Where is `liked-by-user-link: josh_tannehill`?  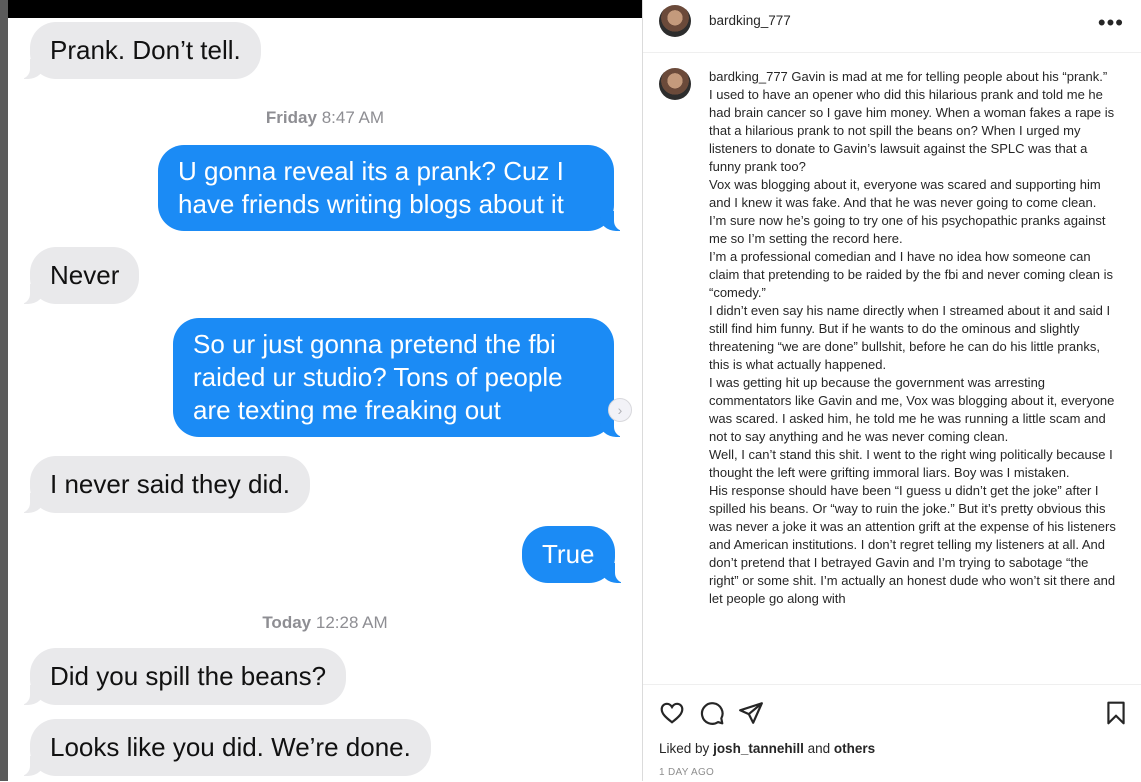
liked-by-user-link: josh_tannehill is located at coordinates (758, 748).